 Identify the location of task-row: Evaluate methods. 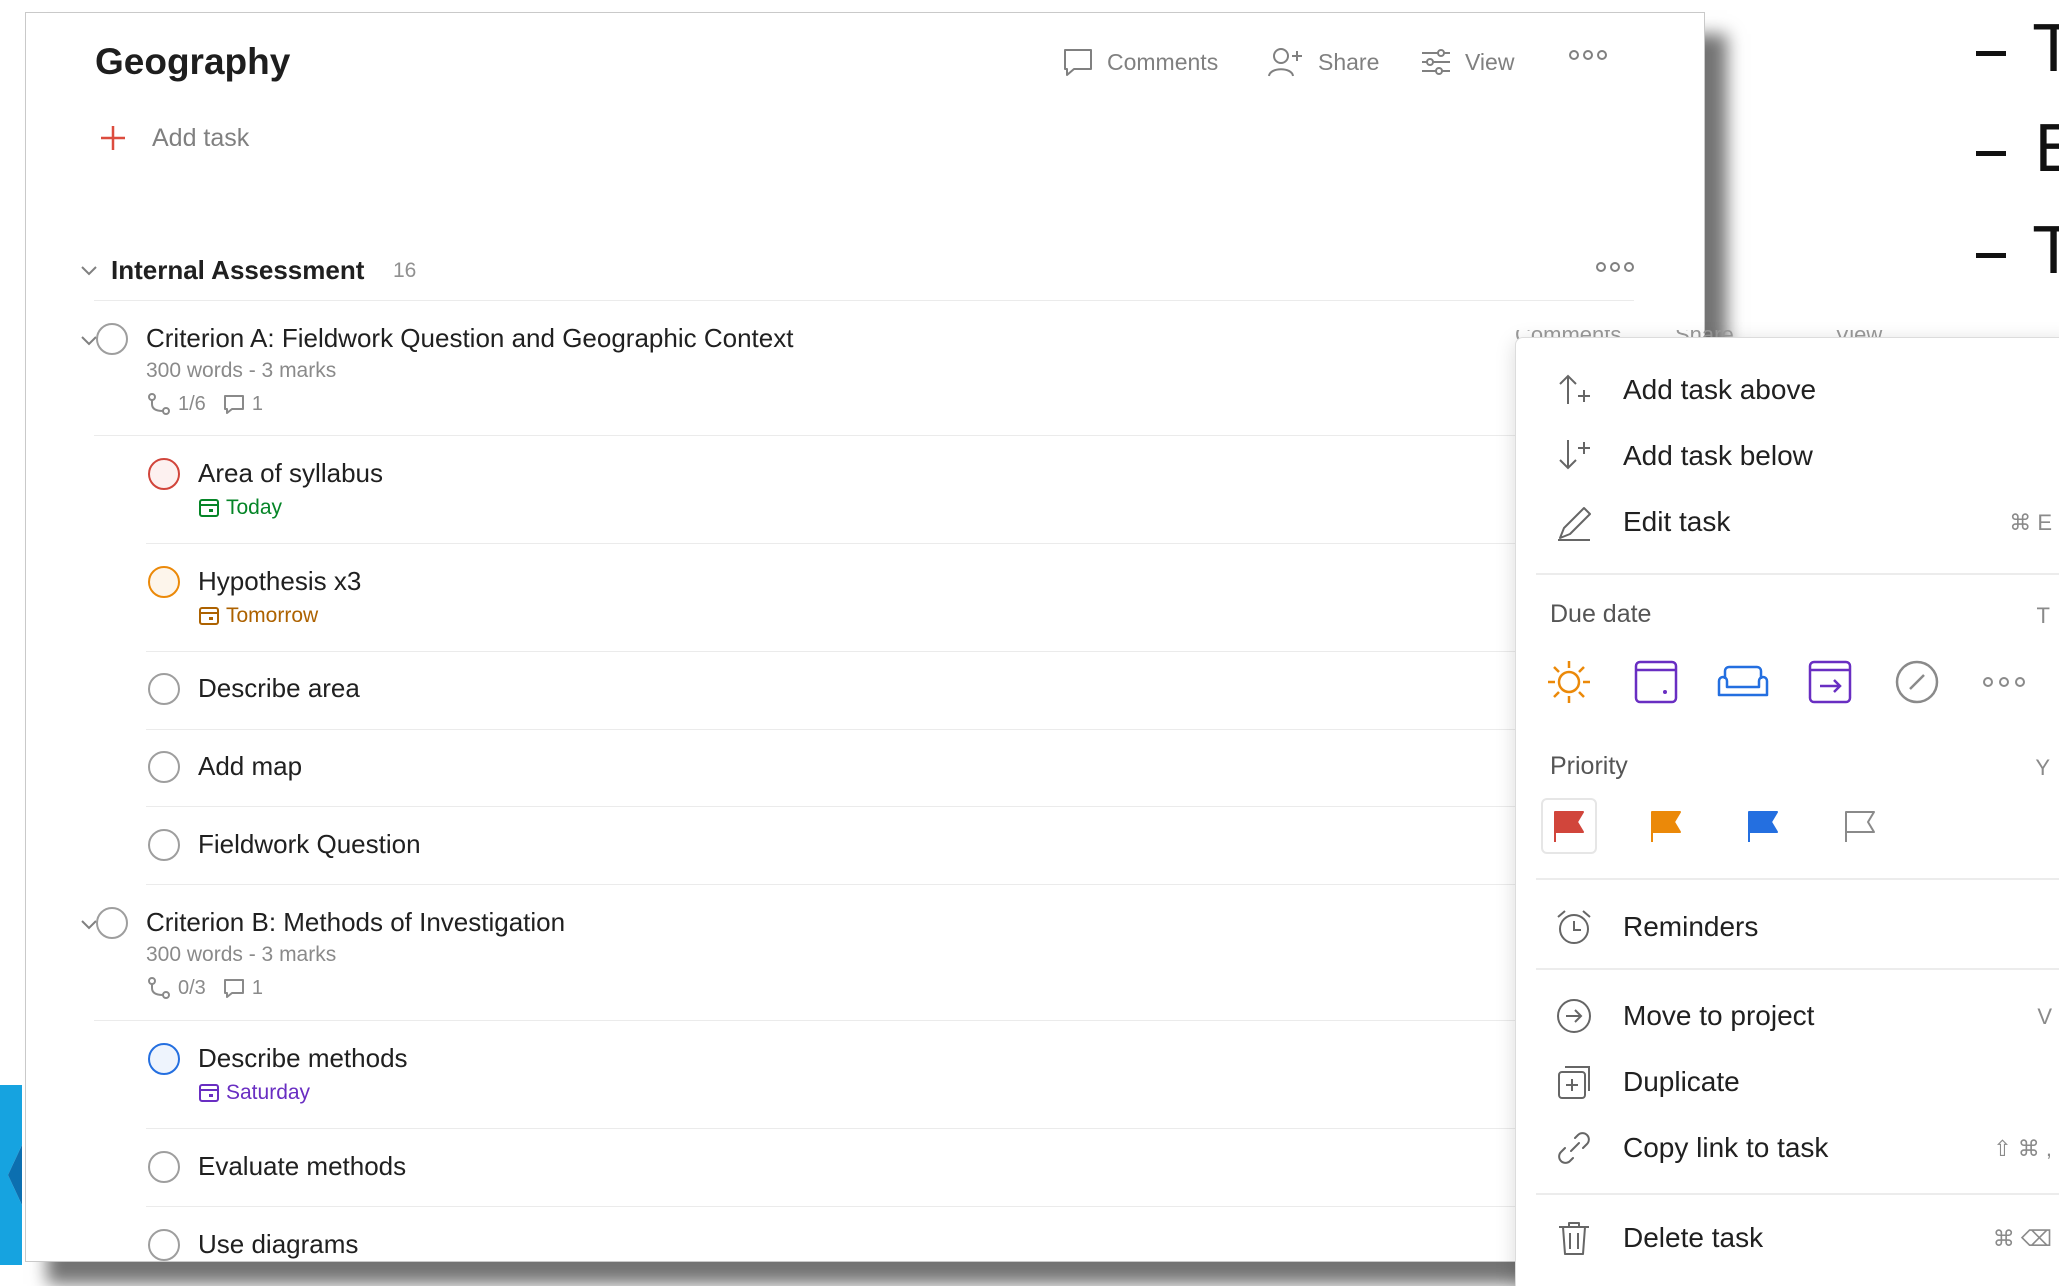
(776, 1171).